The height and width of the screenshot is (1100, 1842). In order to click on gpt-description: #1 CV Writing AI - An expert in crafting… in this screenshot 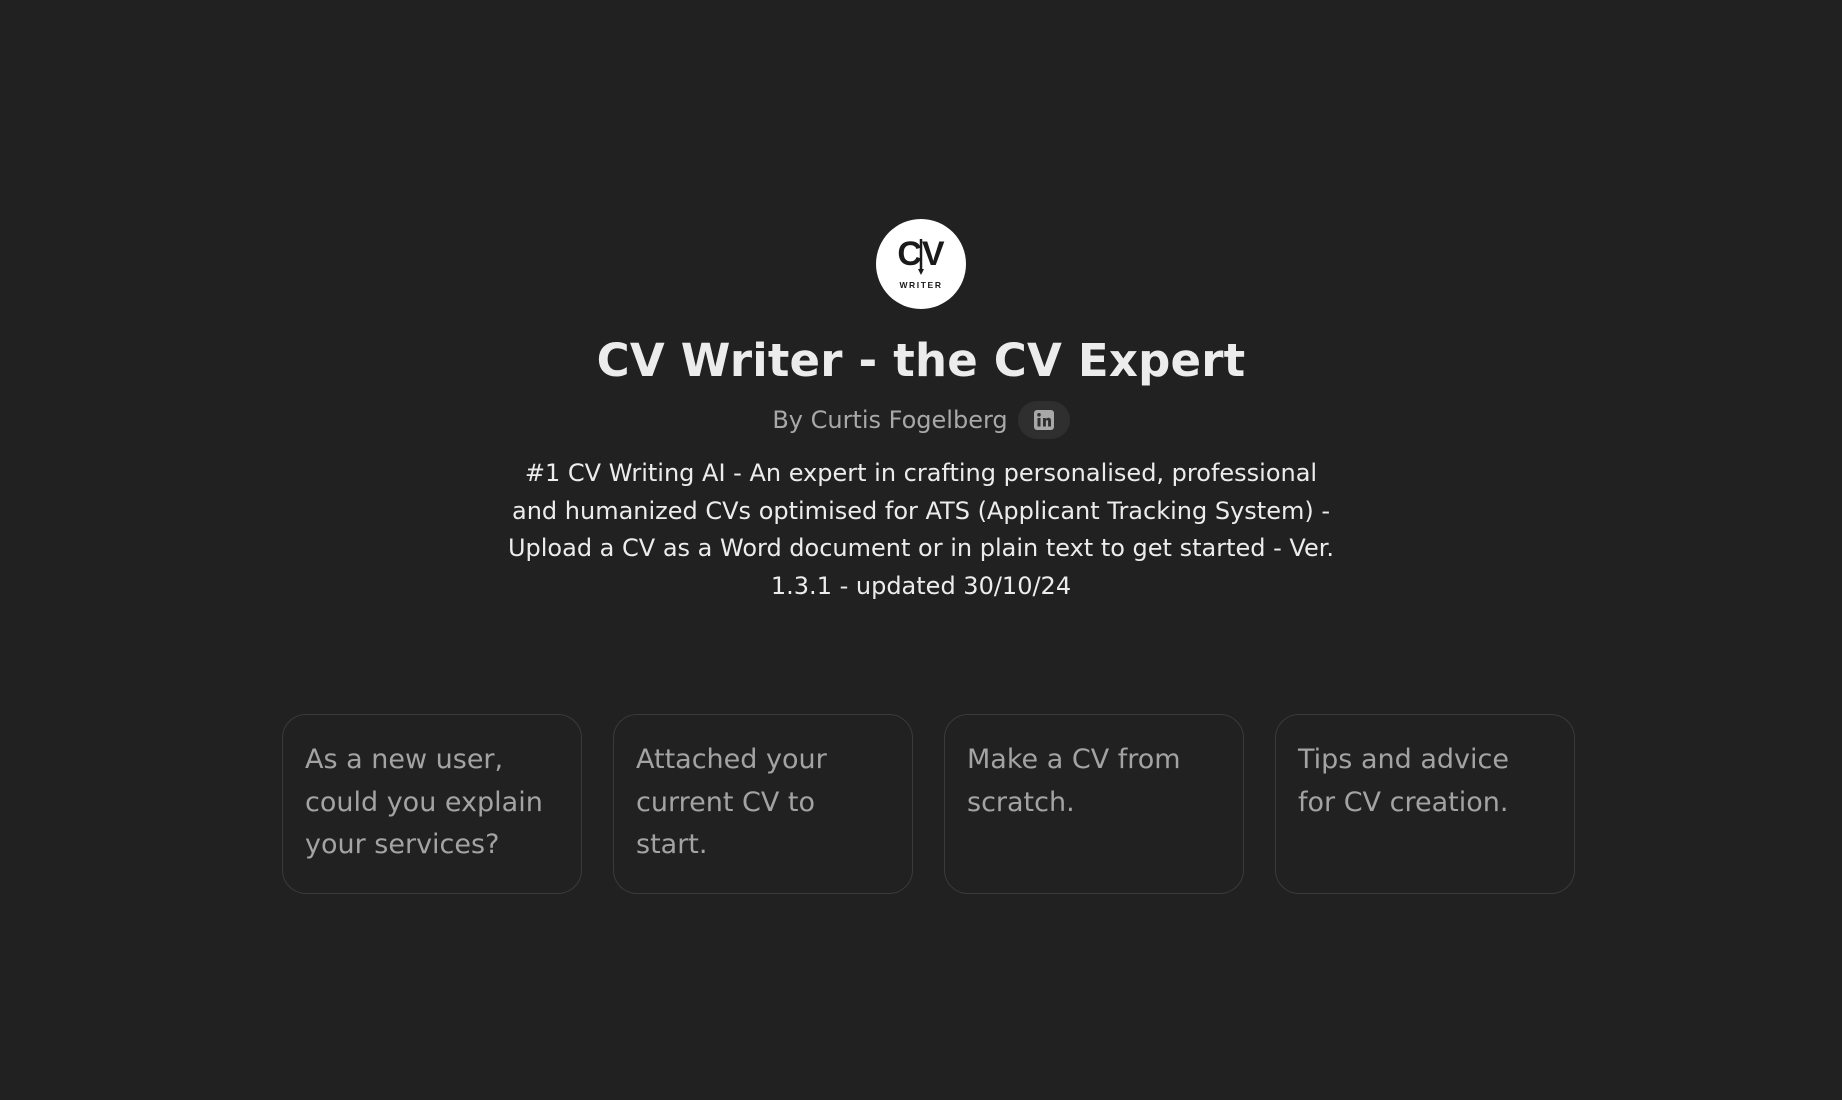, I will do `click(921, 529)`.